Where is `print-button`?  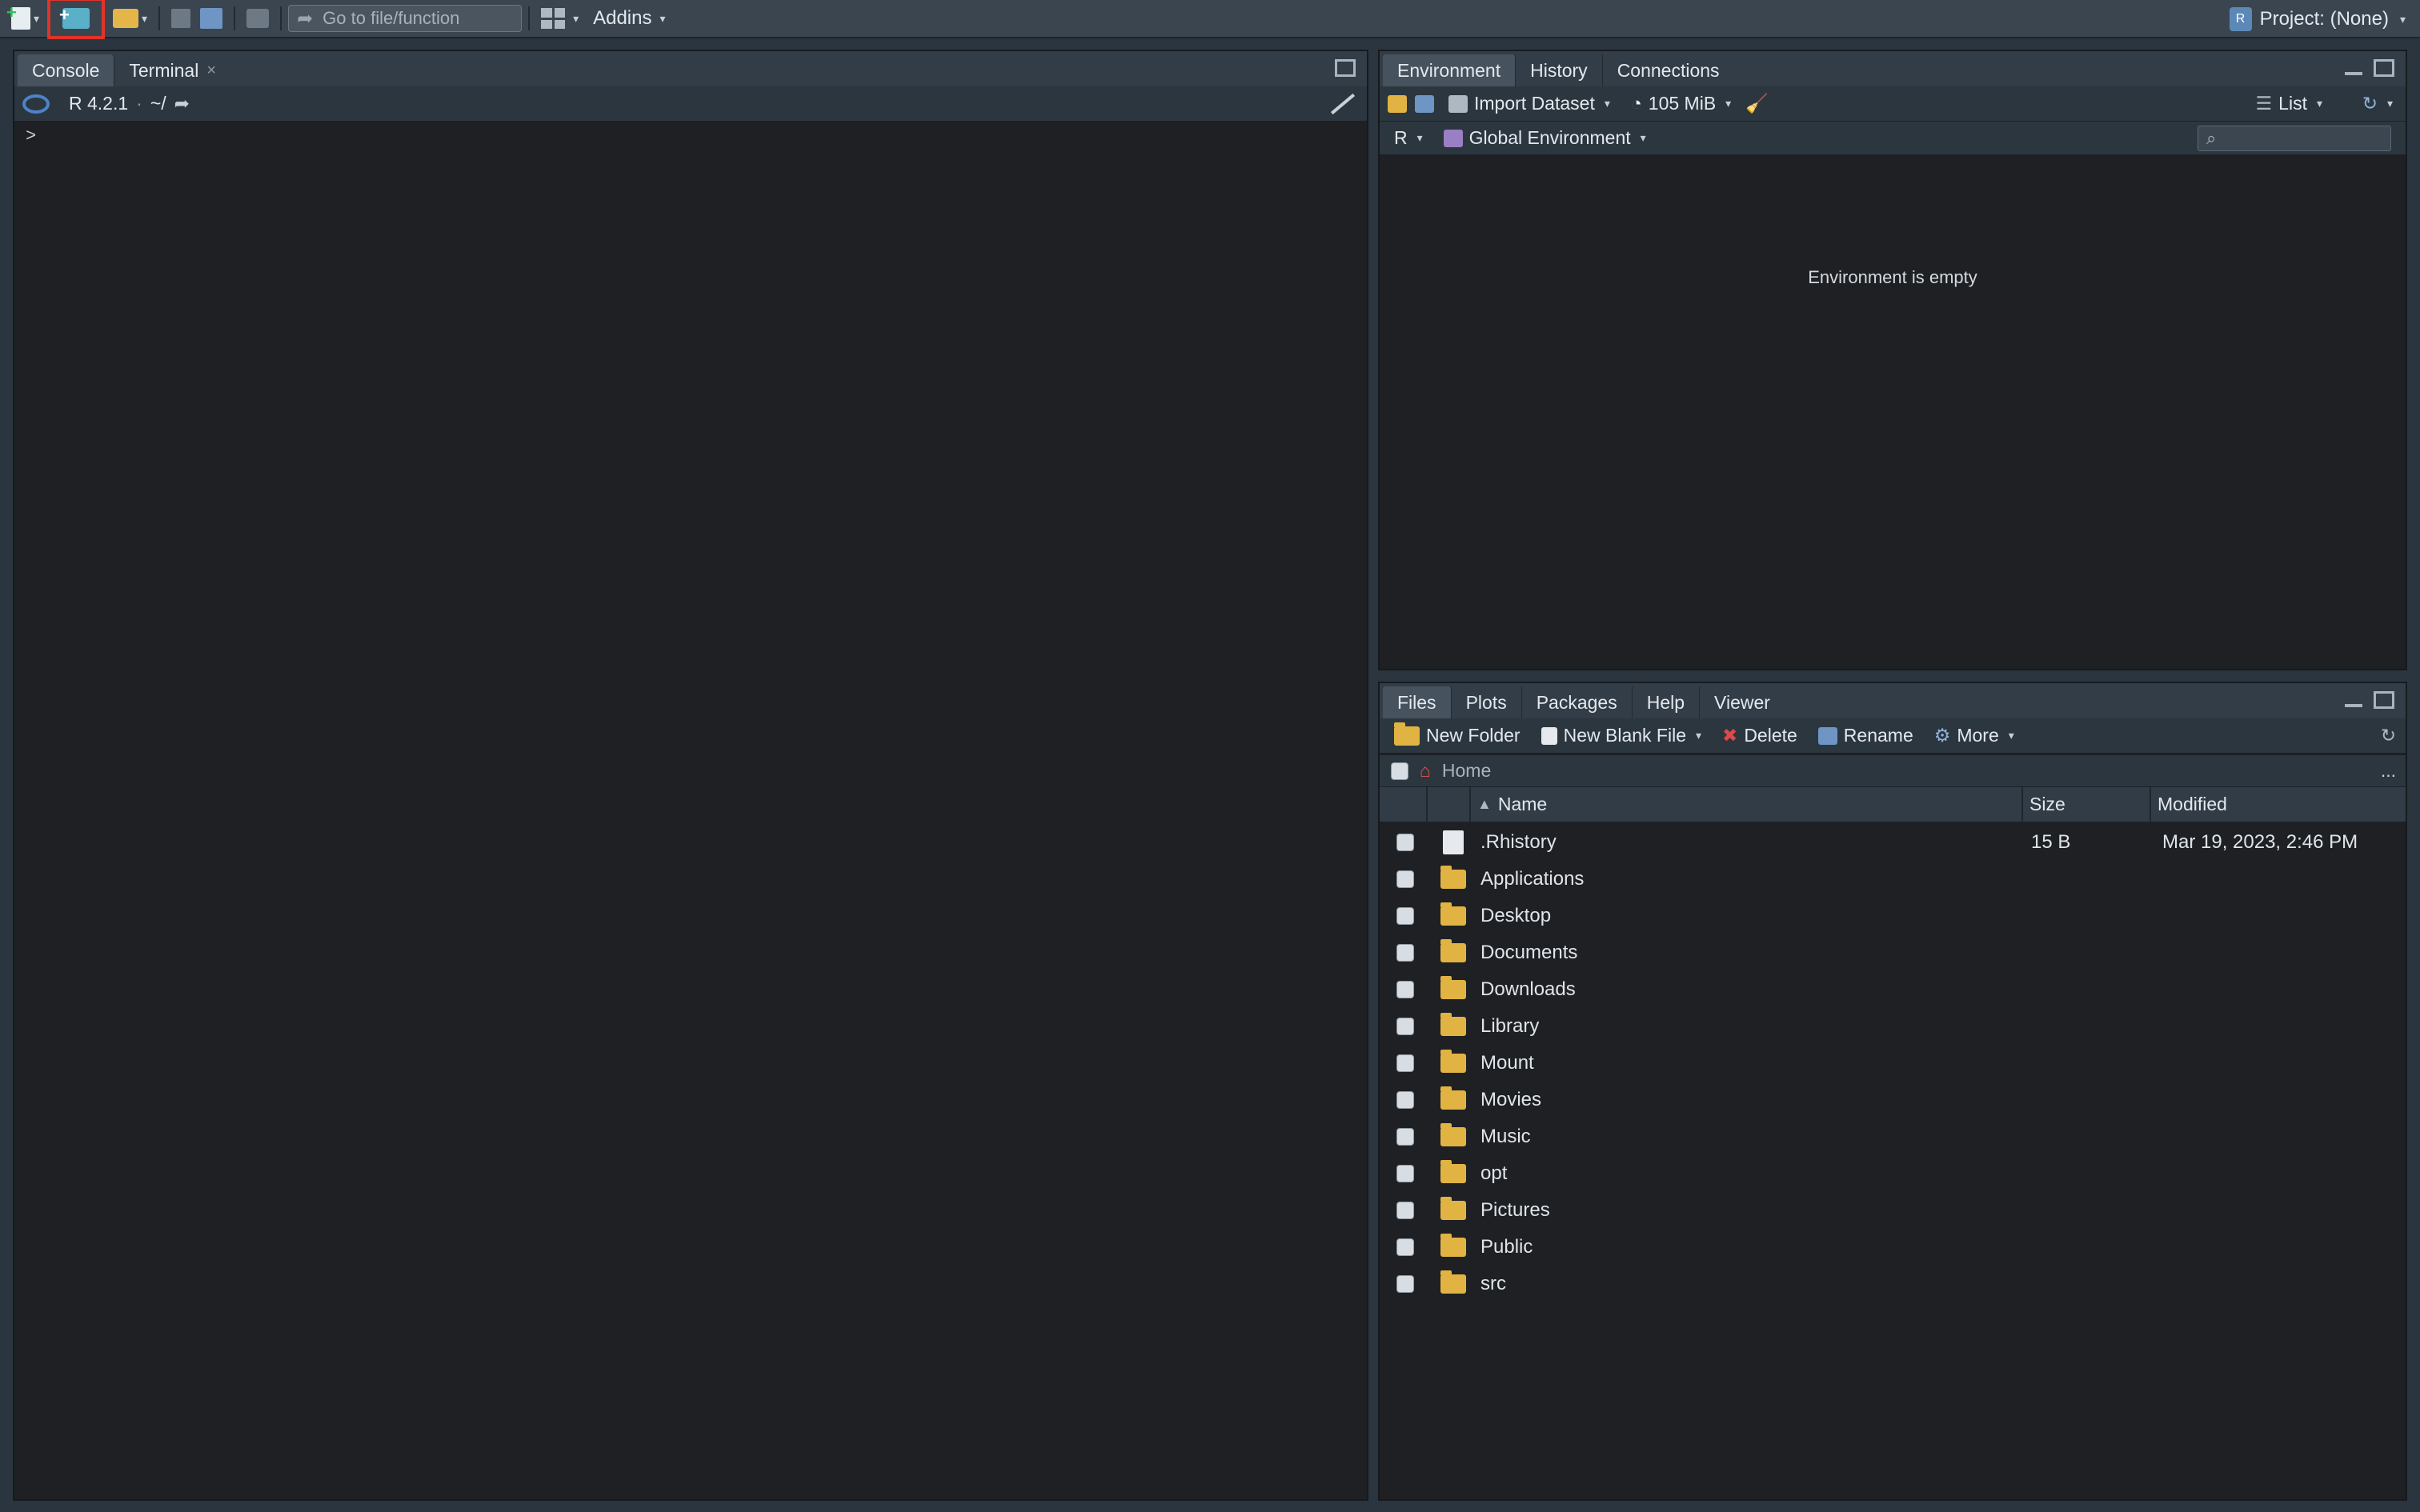 print-button is located at coordinates (258, 18).